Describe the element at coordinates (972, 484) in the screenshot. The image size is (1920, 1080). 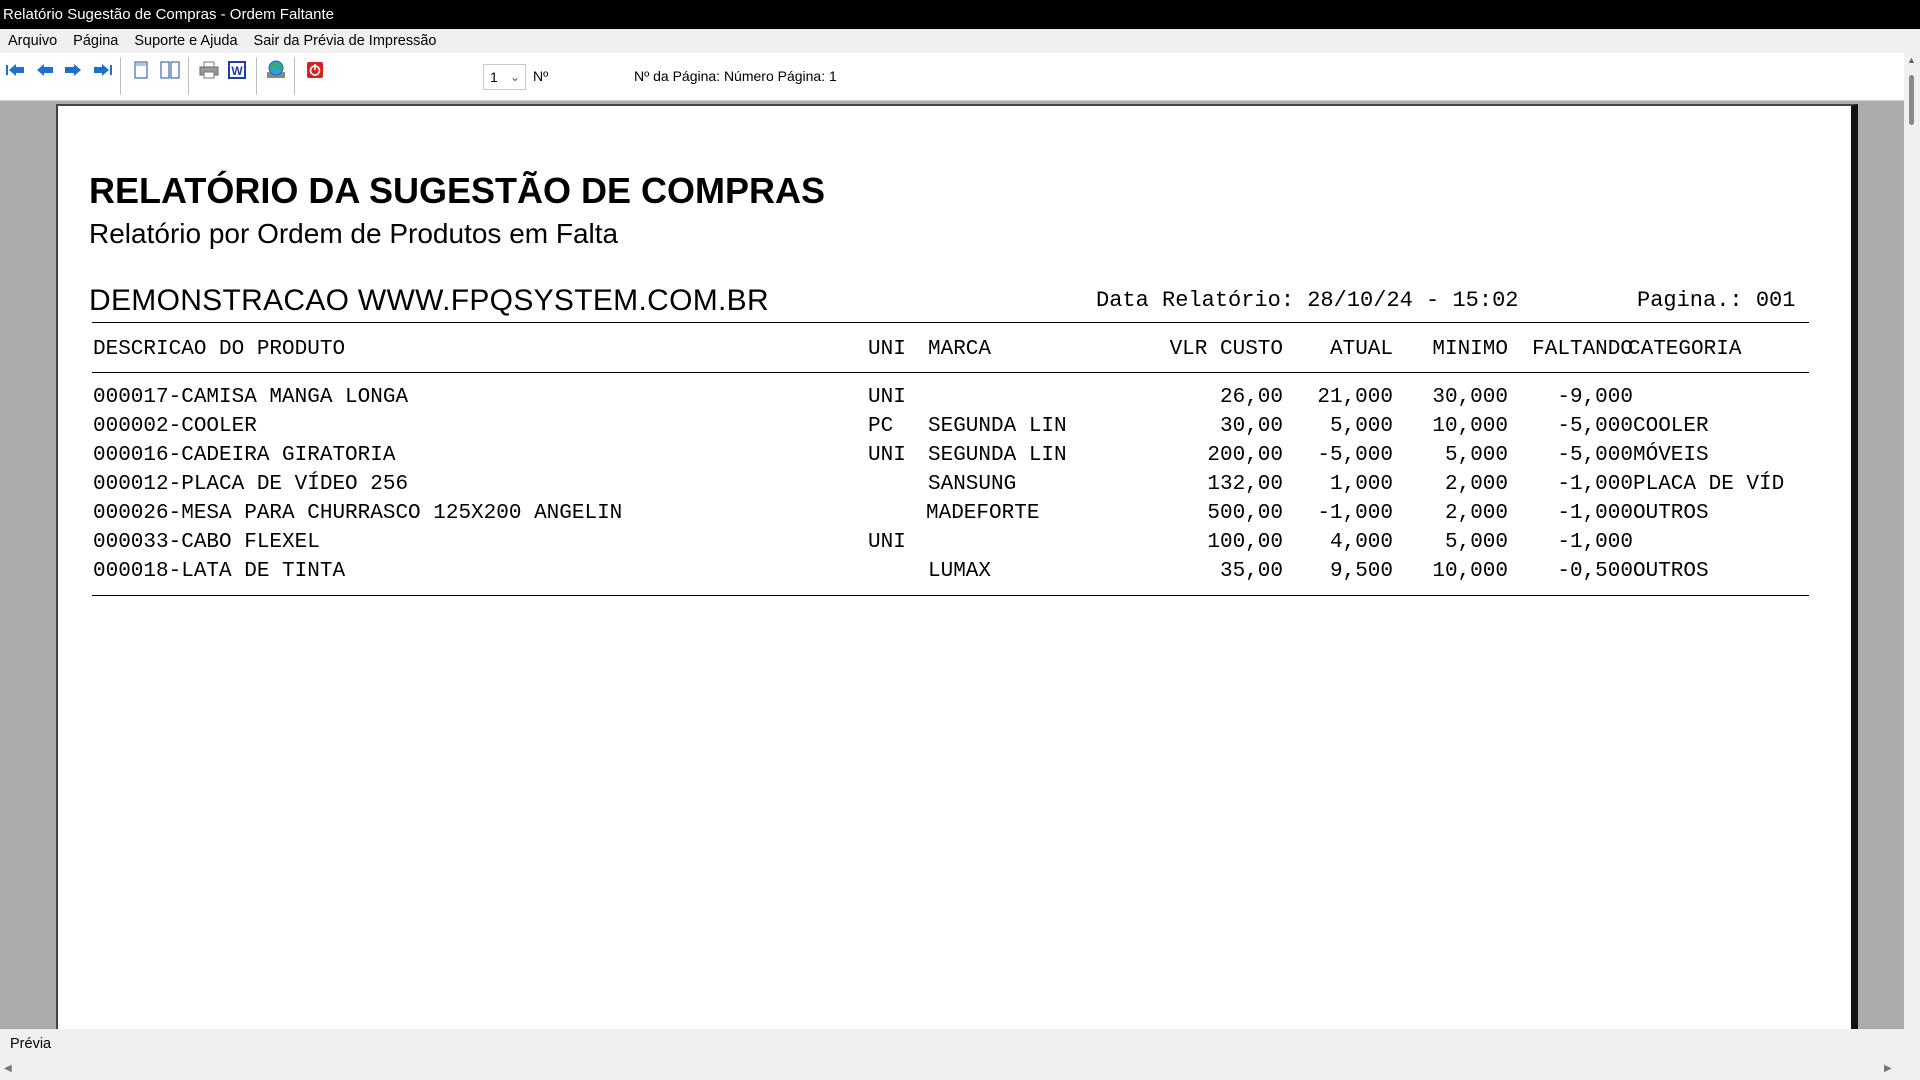
I see `cell-marca: SANSUNG` at that location.